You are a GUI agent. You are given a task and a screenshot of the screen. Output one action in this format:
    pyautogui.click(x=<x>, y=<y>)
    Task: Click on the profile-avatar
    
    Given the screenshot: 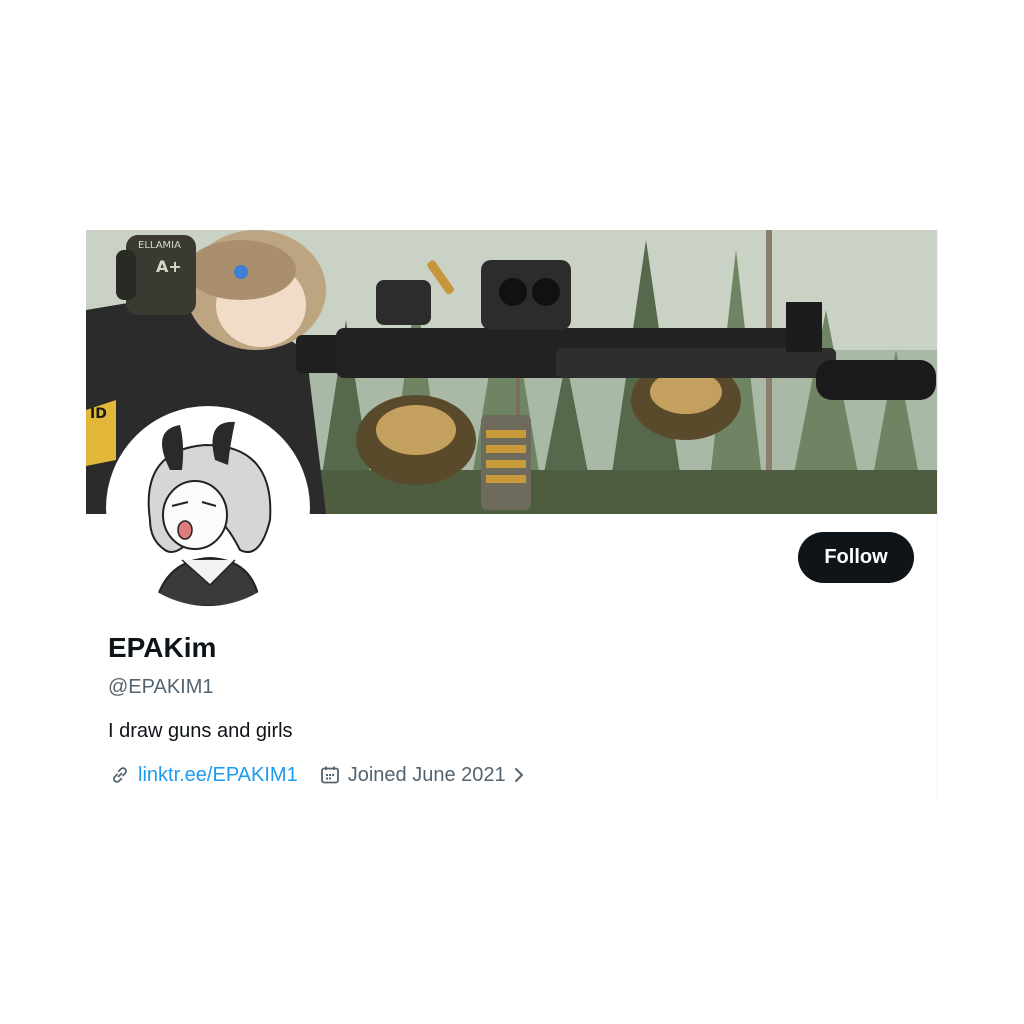 What is the action you would take?
    pyautogui.click(x=208, y=508)
    